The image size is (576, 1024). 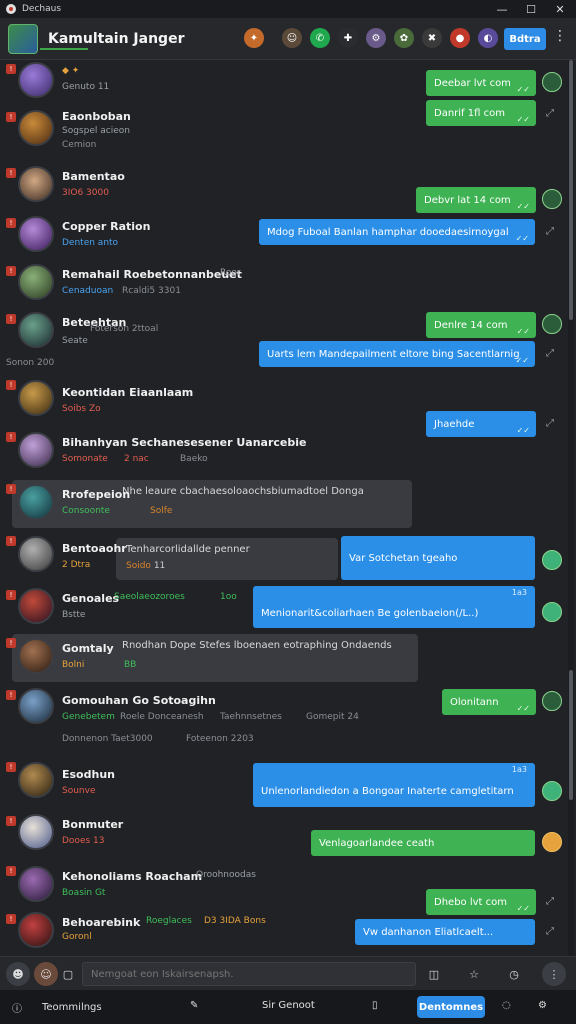 I want to click on contact-name: Bentoaohr, so click(x=94, y=548).